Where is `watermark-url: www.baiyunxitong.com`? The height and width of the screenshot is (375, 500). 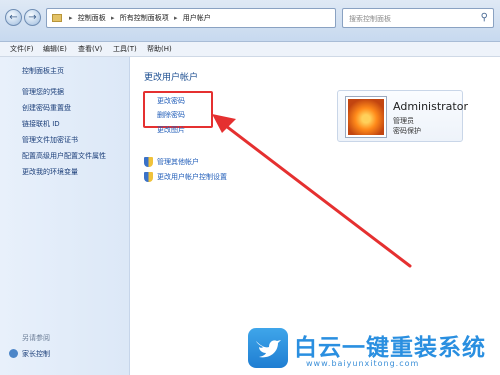
watermark-url: www.baiyunxitong.com is located at coordinates (363, 363).